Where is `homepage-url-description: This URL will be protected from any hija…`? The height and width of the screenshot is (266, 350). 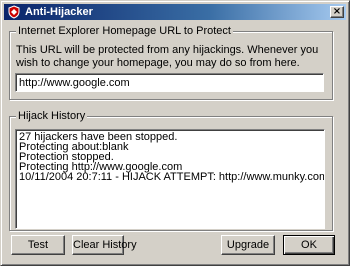
homepage-url-description: This URL will be protected from any hija… is located at coordinates (167, 56).